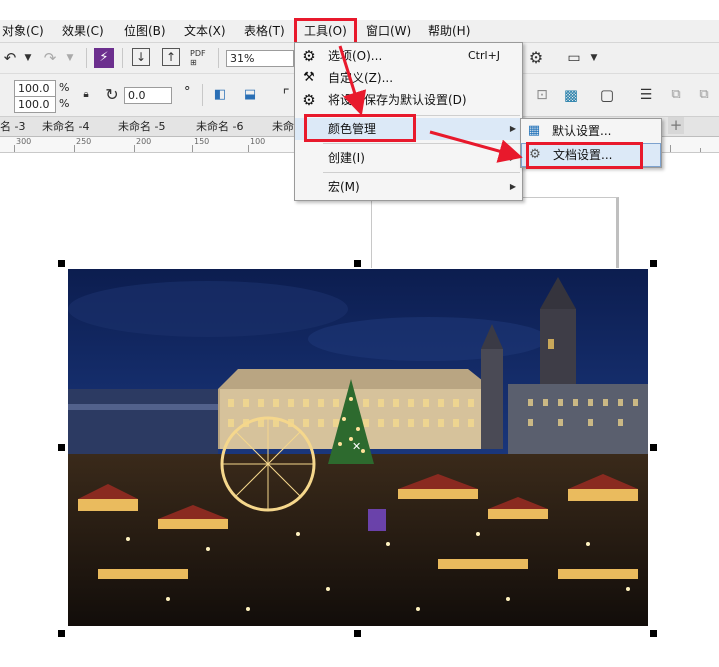 Image resolution: width=719 pixels, height=667 pixels. What do you see at coordinates (476, 146) in the screenshot?
I see `arrow-to-document-settings` at bounding box center [476, 146].